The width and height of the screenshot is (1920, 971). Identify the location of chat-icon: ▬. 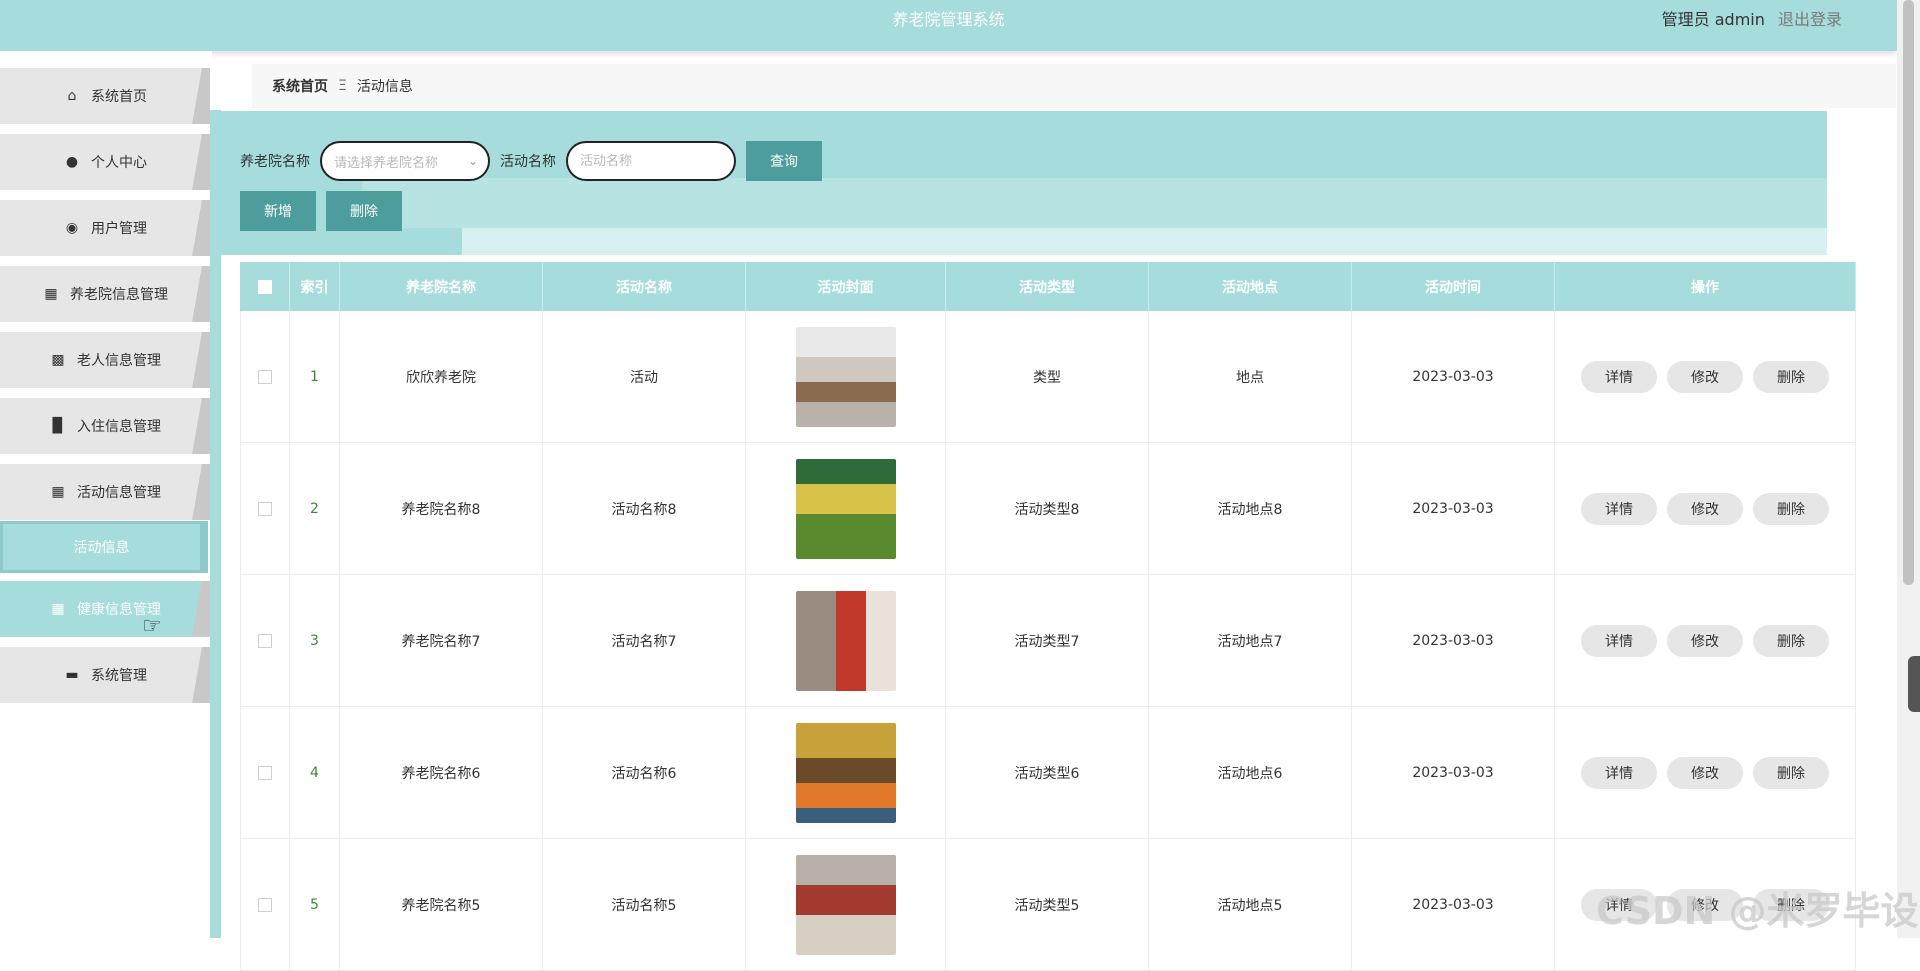
(72, 675).